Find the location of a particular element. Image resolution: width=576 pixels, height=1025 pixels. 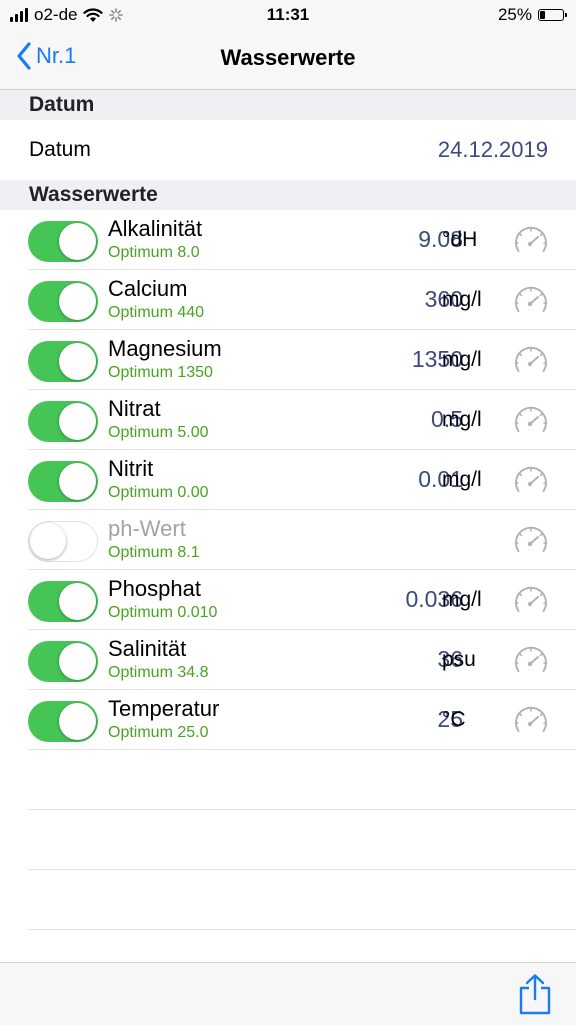

parameter-optimum: Optimum 8.1 is located at coordinates (154, 552).